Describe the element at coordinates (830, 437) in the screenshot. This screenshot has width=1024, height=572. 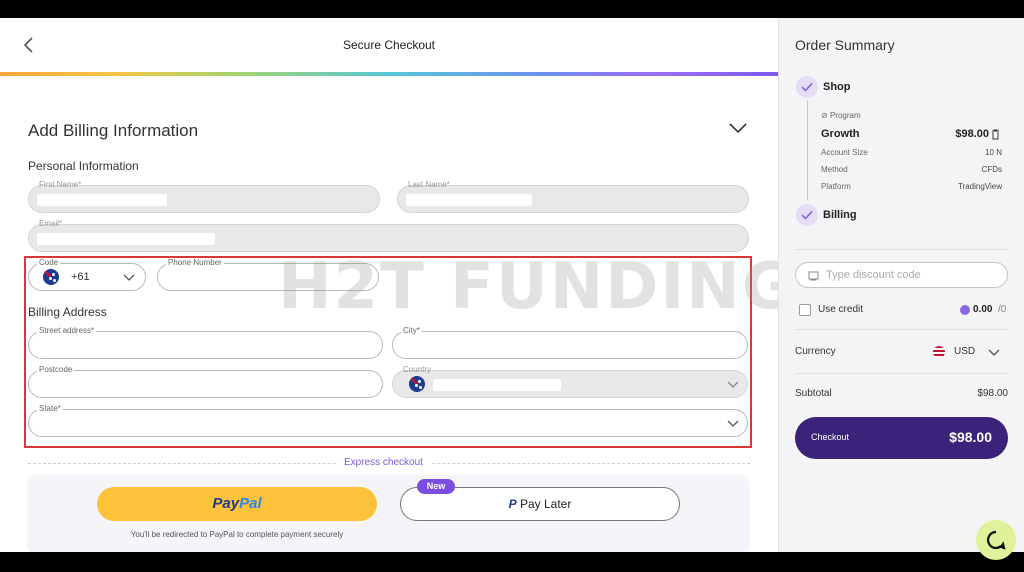
I see `checkout-label: Checkout` at that location.